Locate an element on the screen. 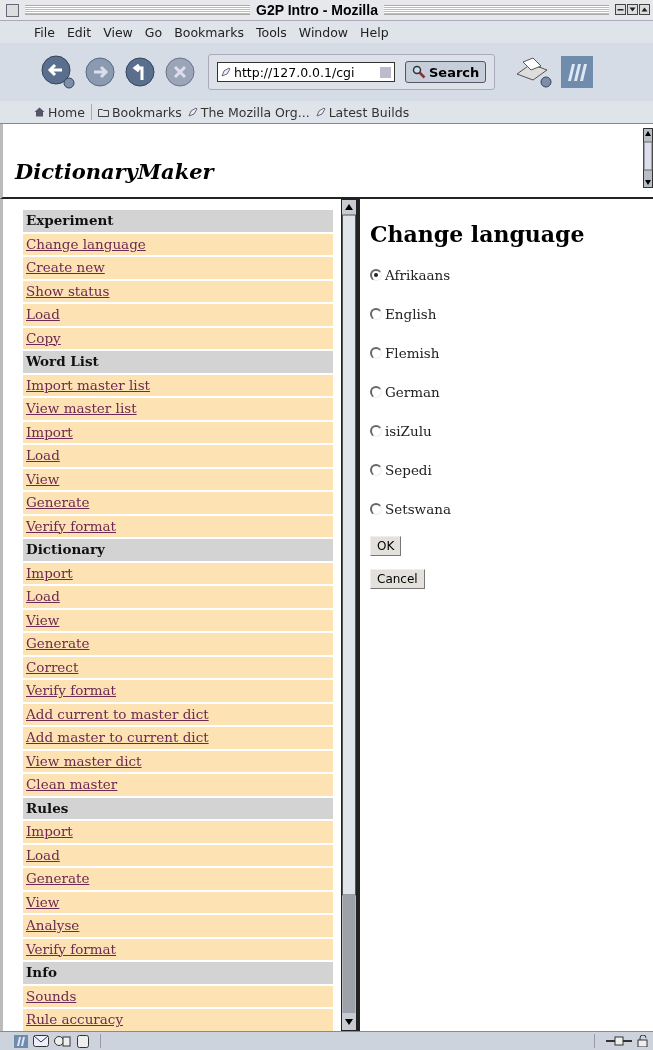 The width and height of the screenshot is (653, 1050). radio-label: Flemish is located at coordinates (412, 352).